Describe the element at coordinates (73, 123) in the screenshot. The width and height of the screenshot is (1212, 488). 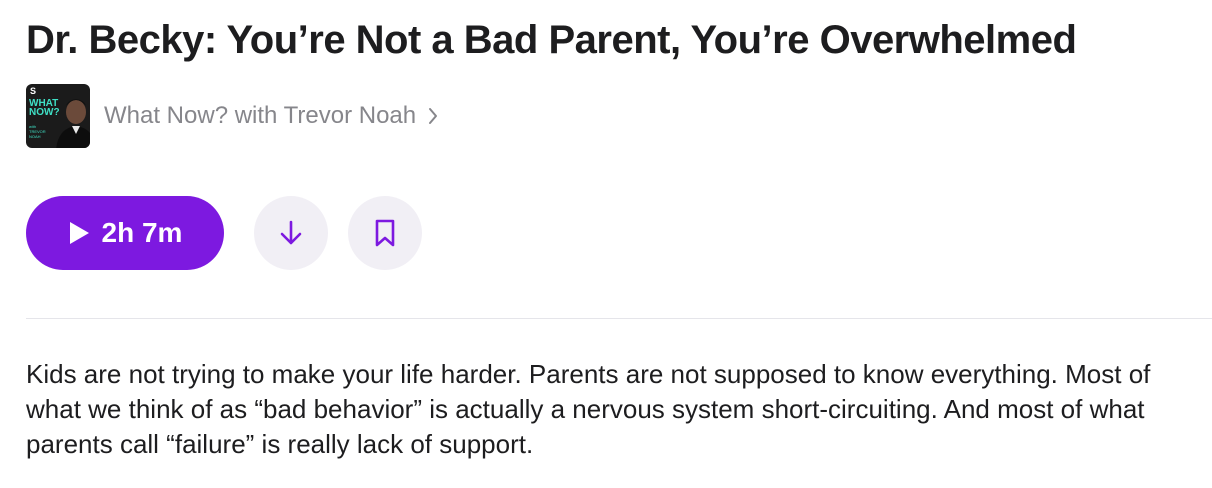
I see `artwork-host-portrait` at that location.